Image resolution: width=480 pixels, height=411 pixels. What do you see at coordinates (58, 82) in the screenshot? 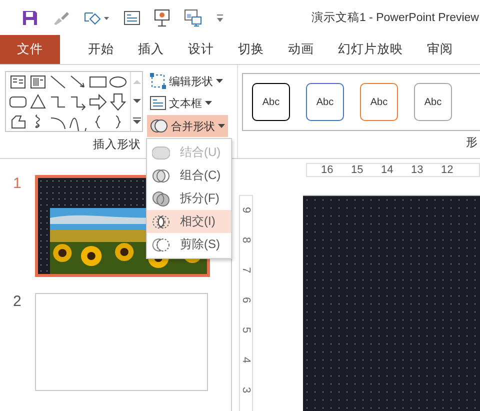
I see `line-icon` at bounding box center [58, 82].